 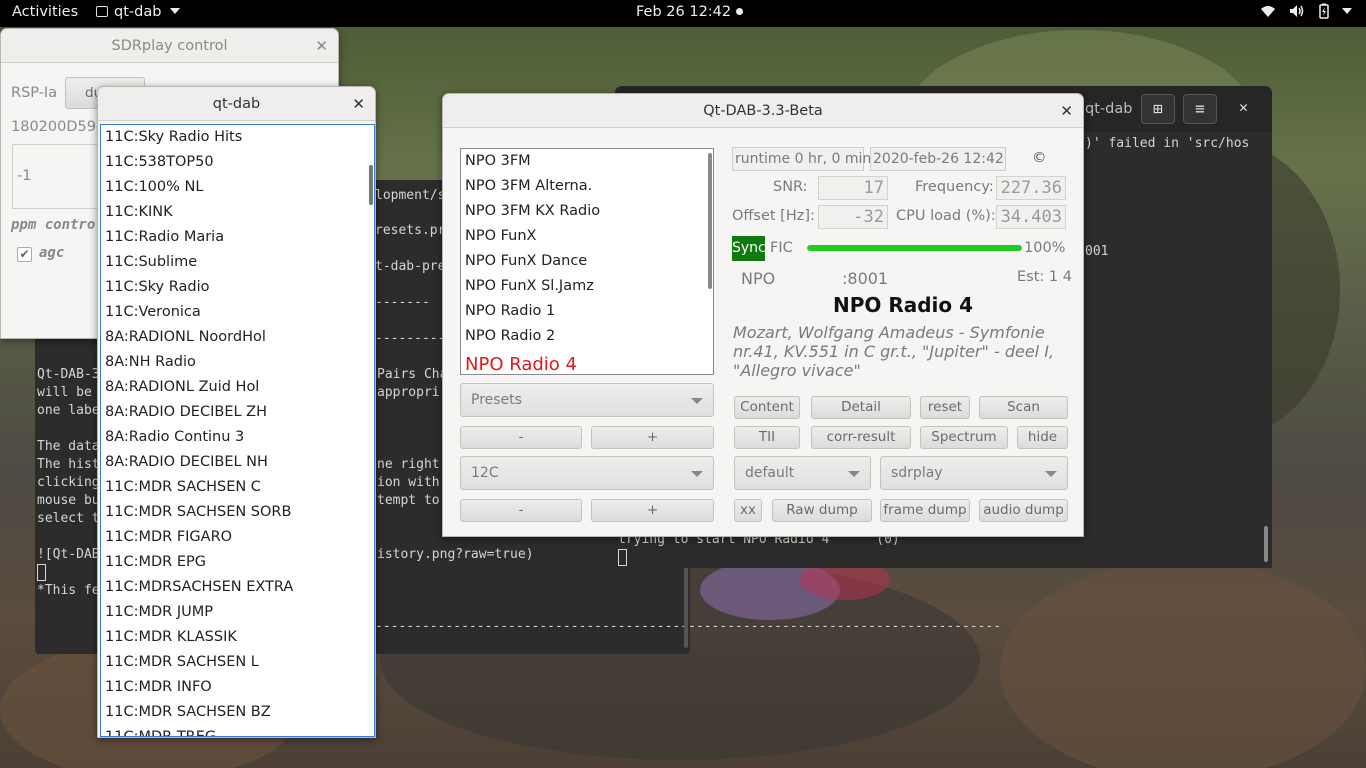 What do you see at coordinates (652, 510) in the screenshot?
I see `channel-plus-button: +` at bounding box center [652, 510].